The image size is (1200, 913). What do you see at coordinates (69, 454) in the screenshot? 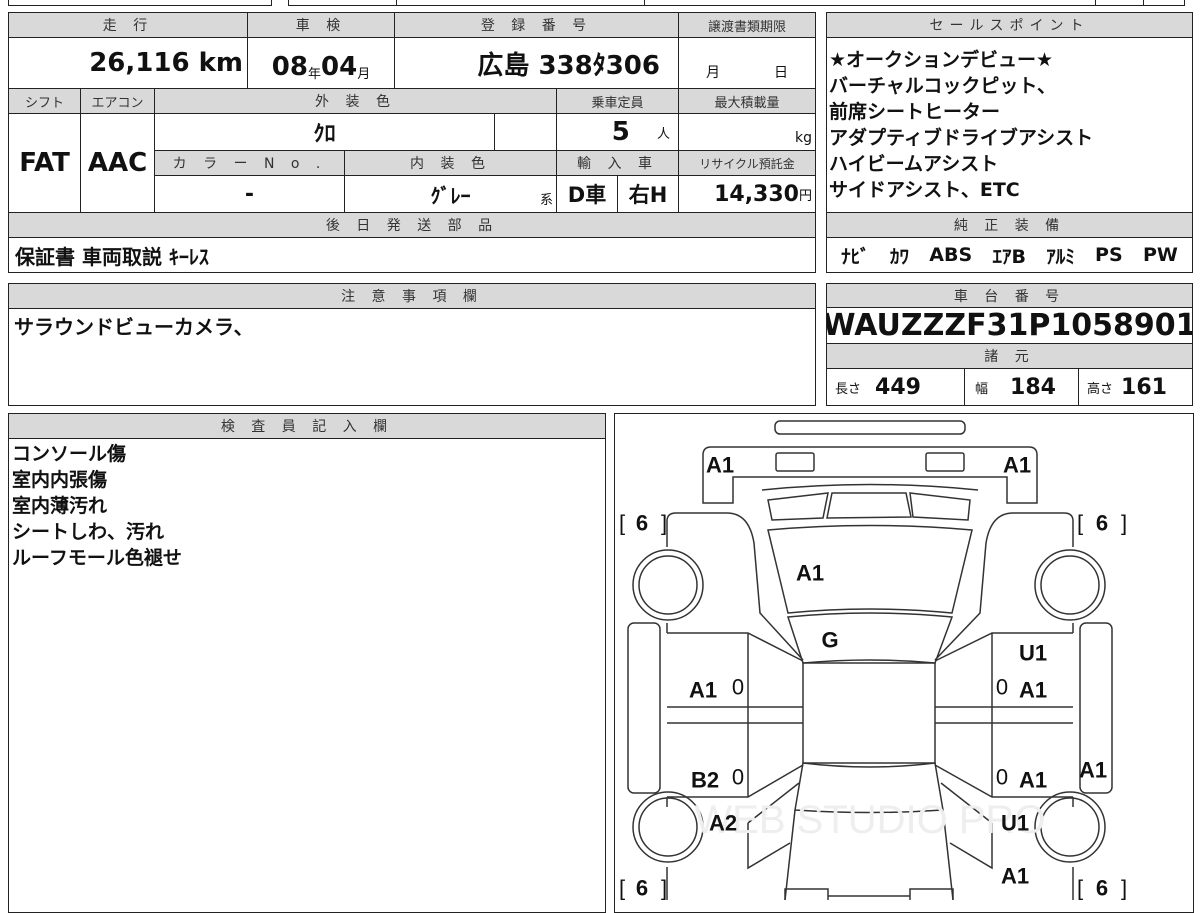
I see `inspector-line: コンソール傷` at bounding box center [69, 454].